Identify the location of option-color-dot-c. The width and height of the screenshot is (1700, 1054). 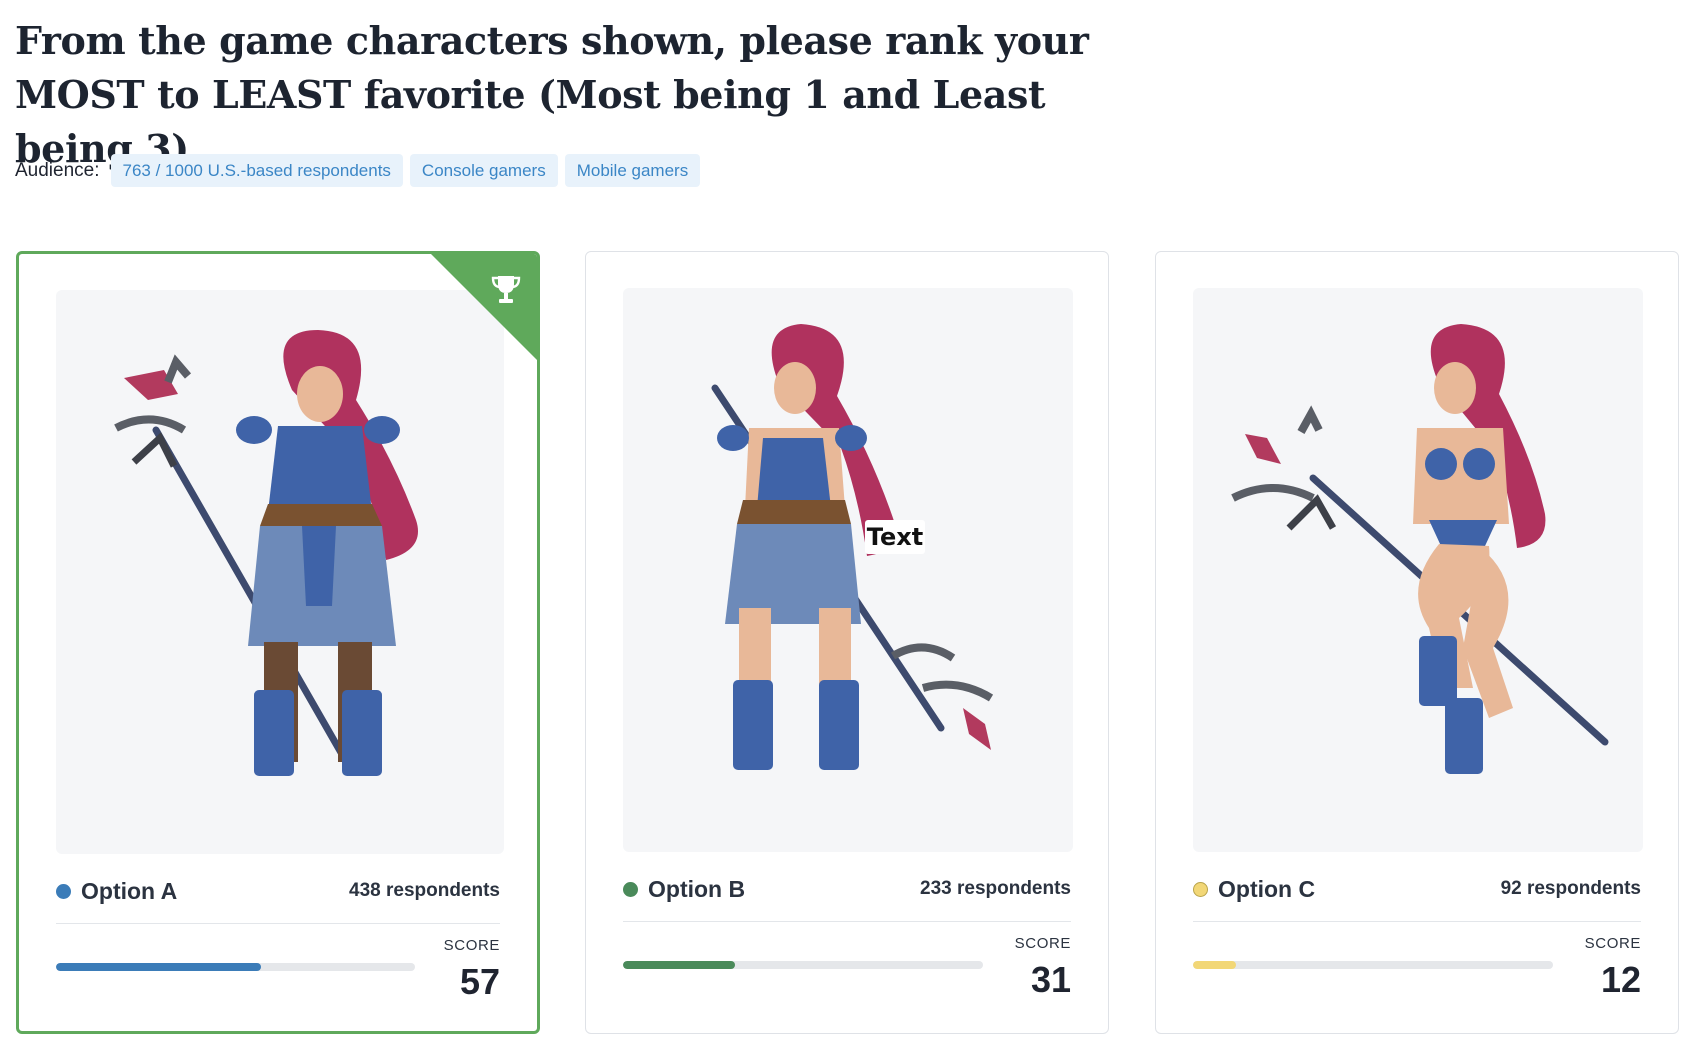
(1200, 889).